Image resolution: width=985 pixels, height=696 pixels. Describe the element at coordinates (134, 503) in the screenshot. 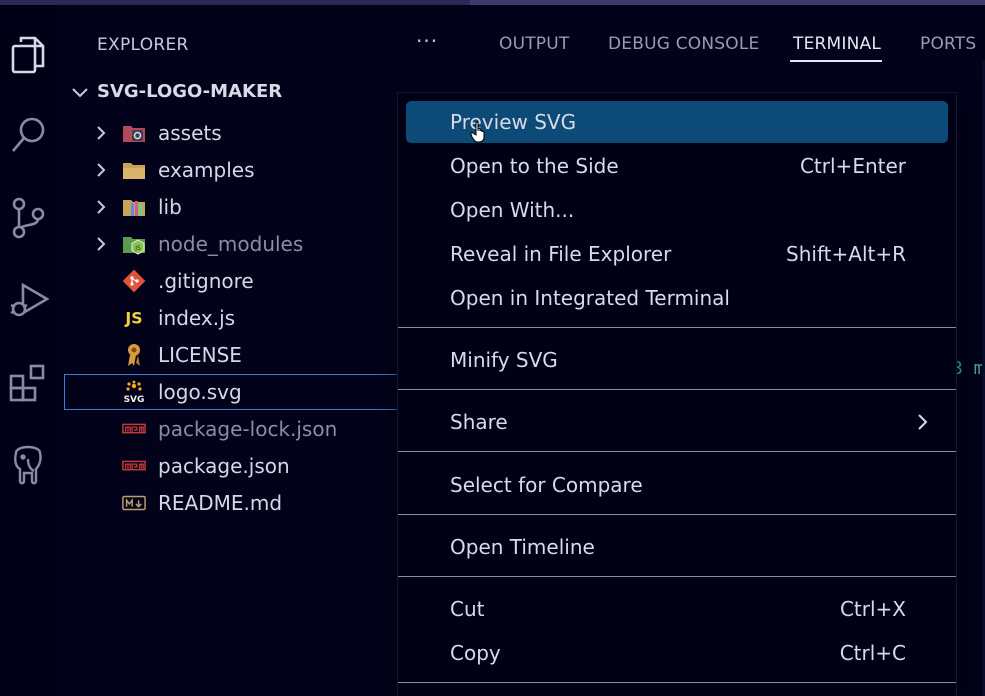

I see `markdown-icon` at that location.